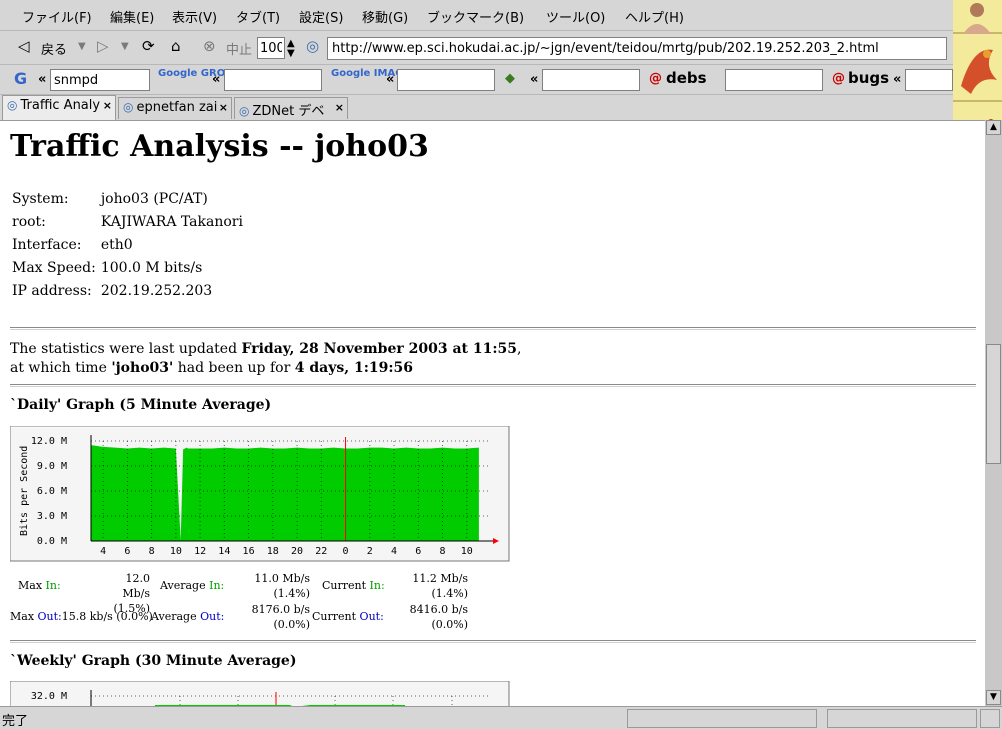 This screenshot has width=1002, height=729. What do you see at coordinates (59, 107) in the screenshot?
I see `tab-traffic-analysis: ◎ Traffic Analy ×` at bounding box center [59, 107].